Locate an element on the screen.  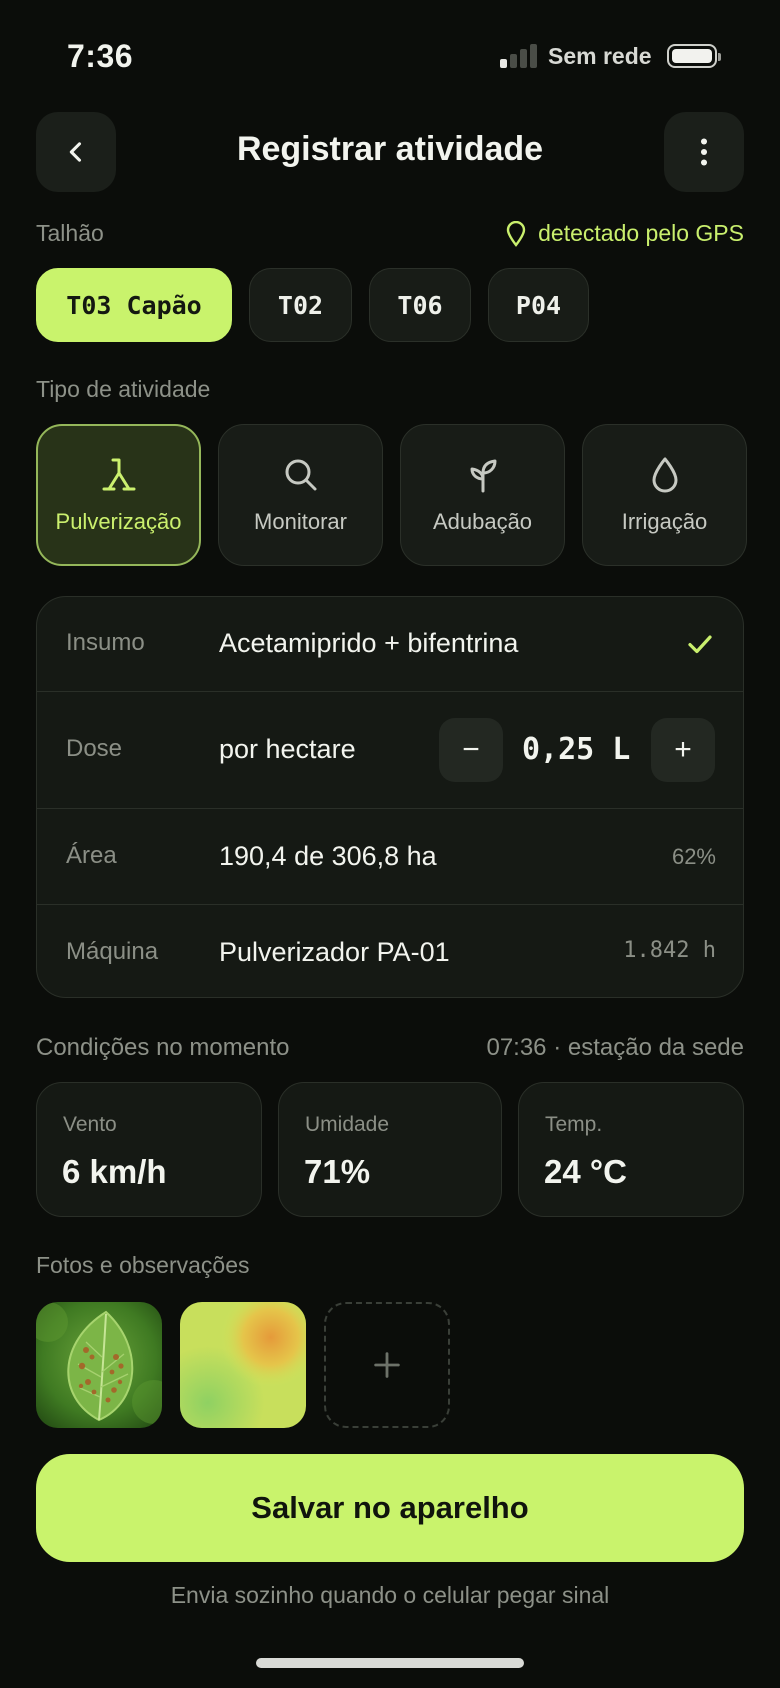
input-row: Insumo Acetamiprido + bifentrina is located at coordinates (390, 644).